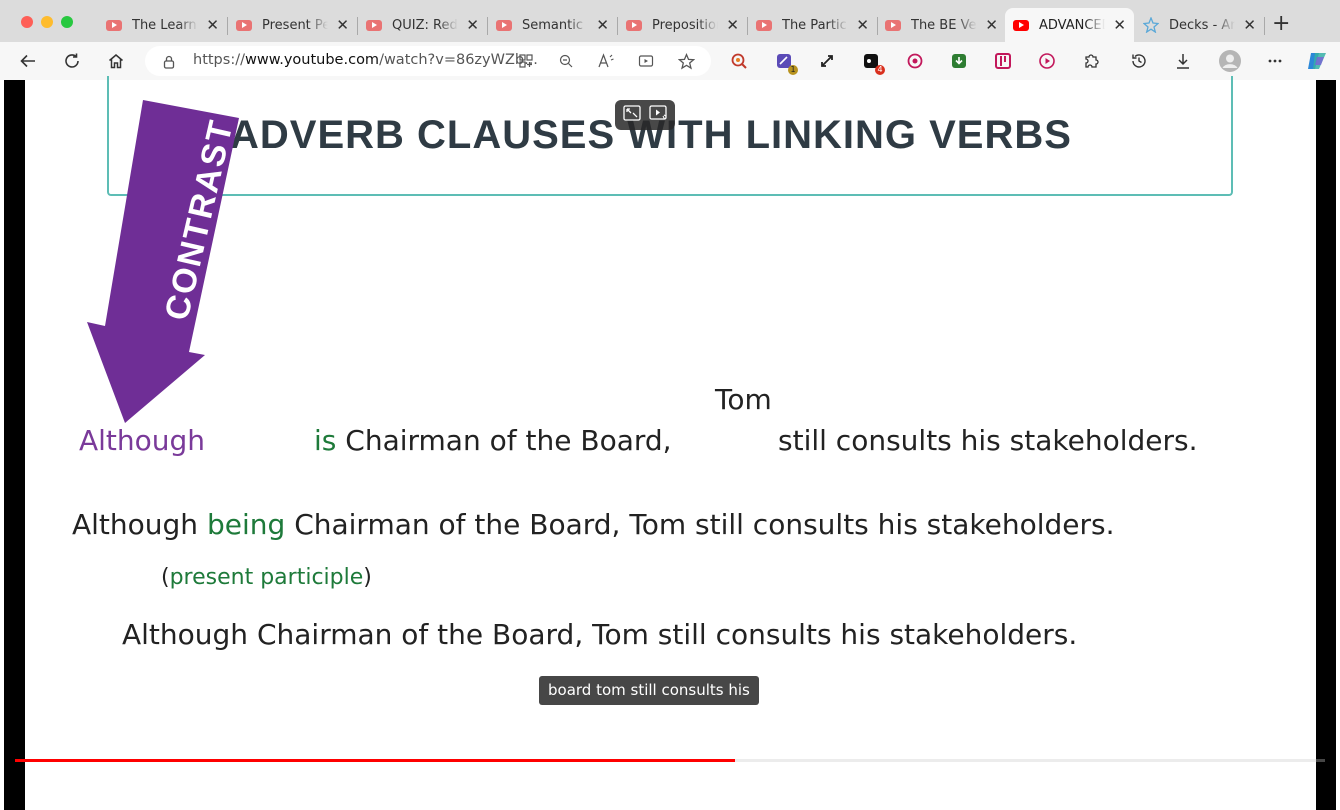  I want to click on url-host: www.youtube.com, so click(312, 60).